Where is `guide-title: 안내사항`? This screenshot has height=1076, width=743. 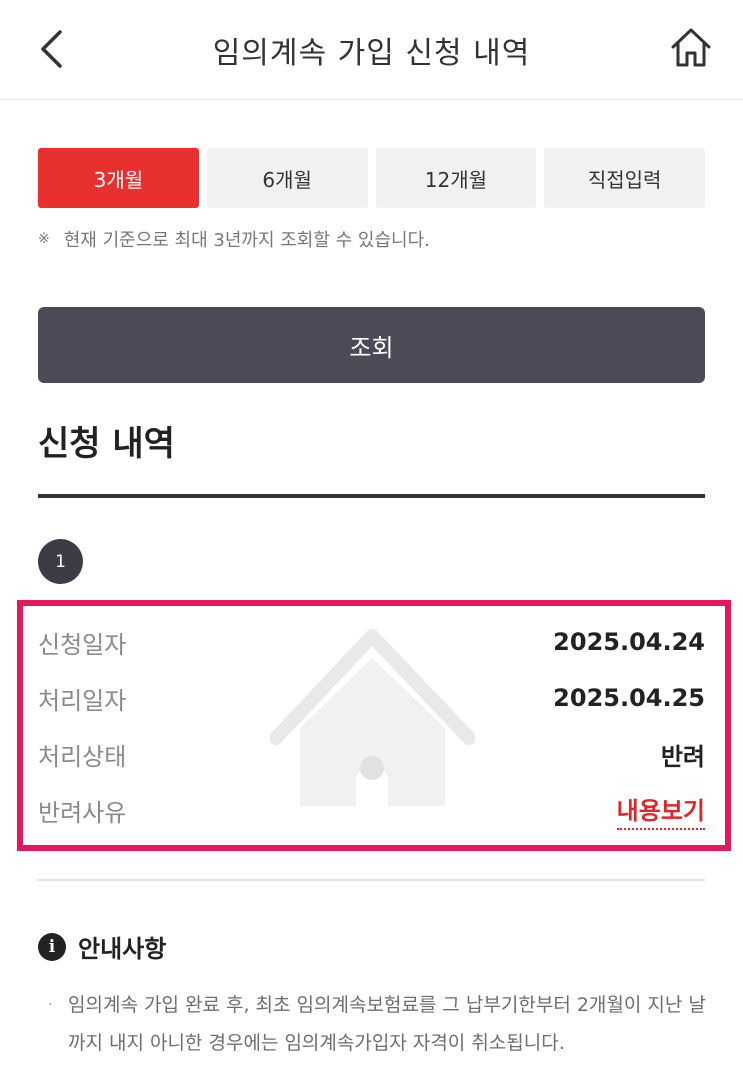
guide-title: 안내사항 is located at coordinates (122, 949).